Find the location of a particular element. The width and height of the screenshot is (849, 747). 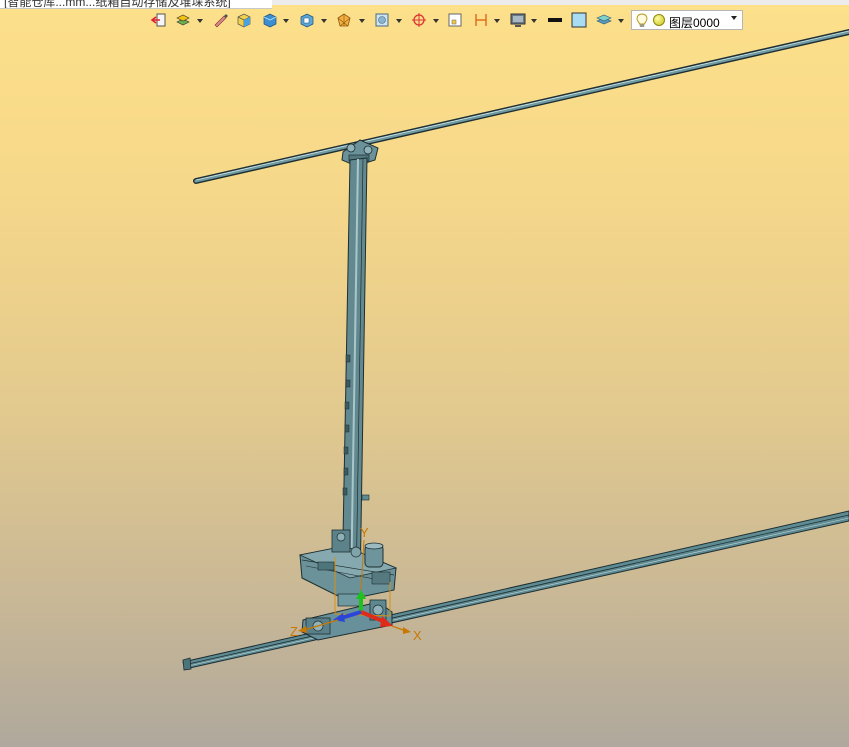

display-dropdown-arrow is located at coordinates (534, 21).